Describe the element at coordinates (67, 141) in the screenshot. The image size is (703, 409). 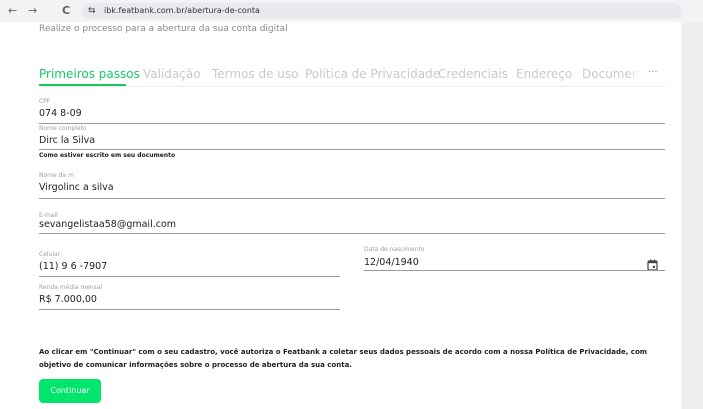
I see `nome-completo-field: Dirc la Silva` at that location.